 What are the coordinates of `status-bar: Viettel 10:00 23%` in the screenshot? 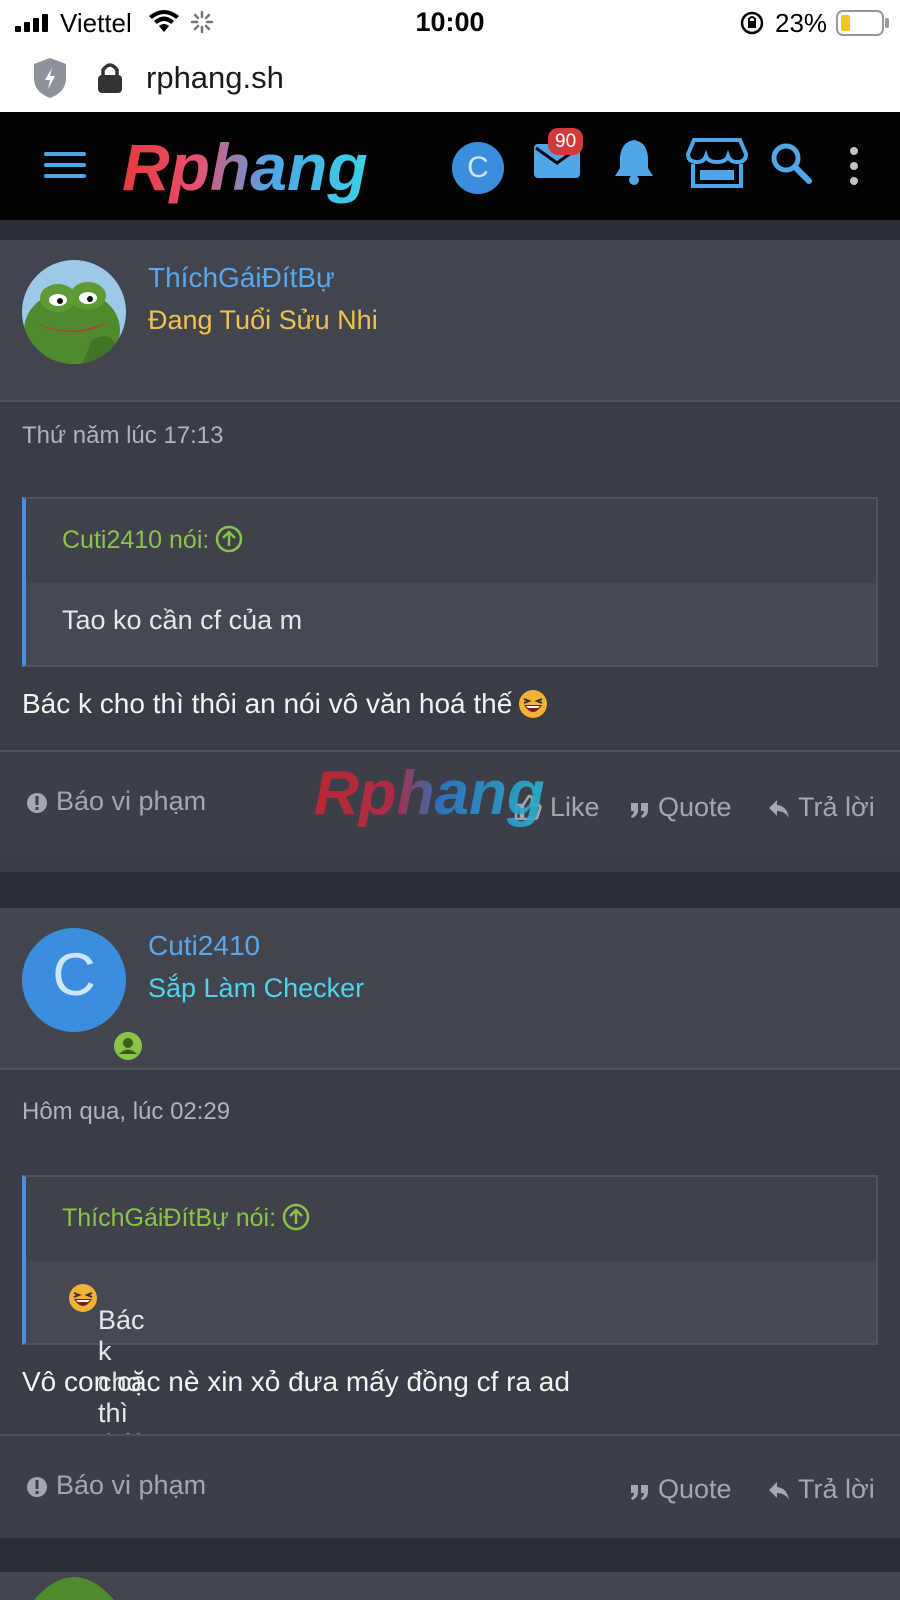 It's located at (450, 22).